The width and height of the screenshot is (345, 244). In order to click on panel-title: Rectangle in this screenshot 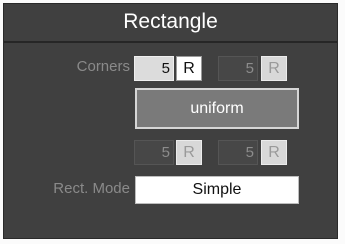, I will do `click(170, 21)`.